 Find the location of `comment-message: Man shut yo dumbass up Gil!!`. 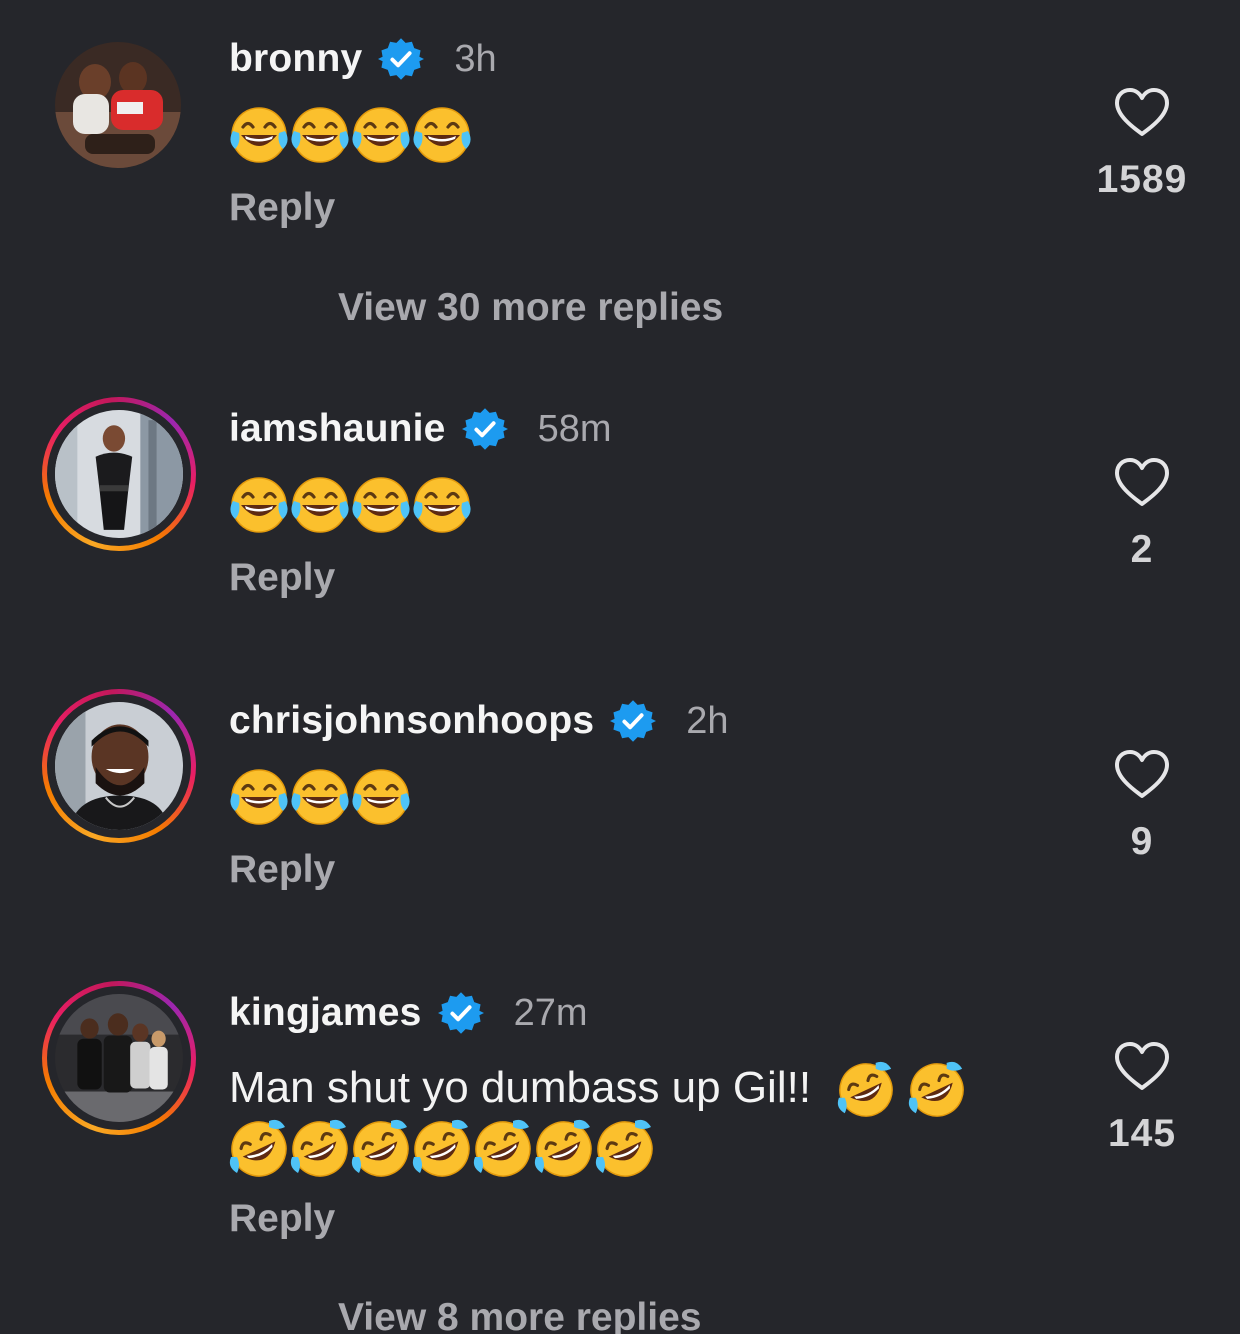

comment-message: Man shut yo dumbass up Gil!! is located at coordinates (520, 1087).